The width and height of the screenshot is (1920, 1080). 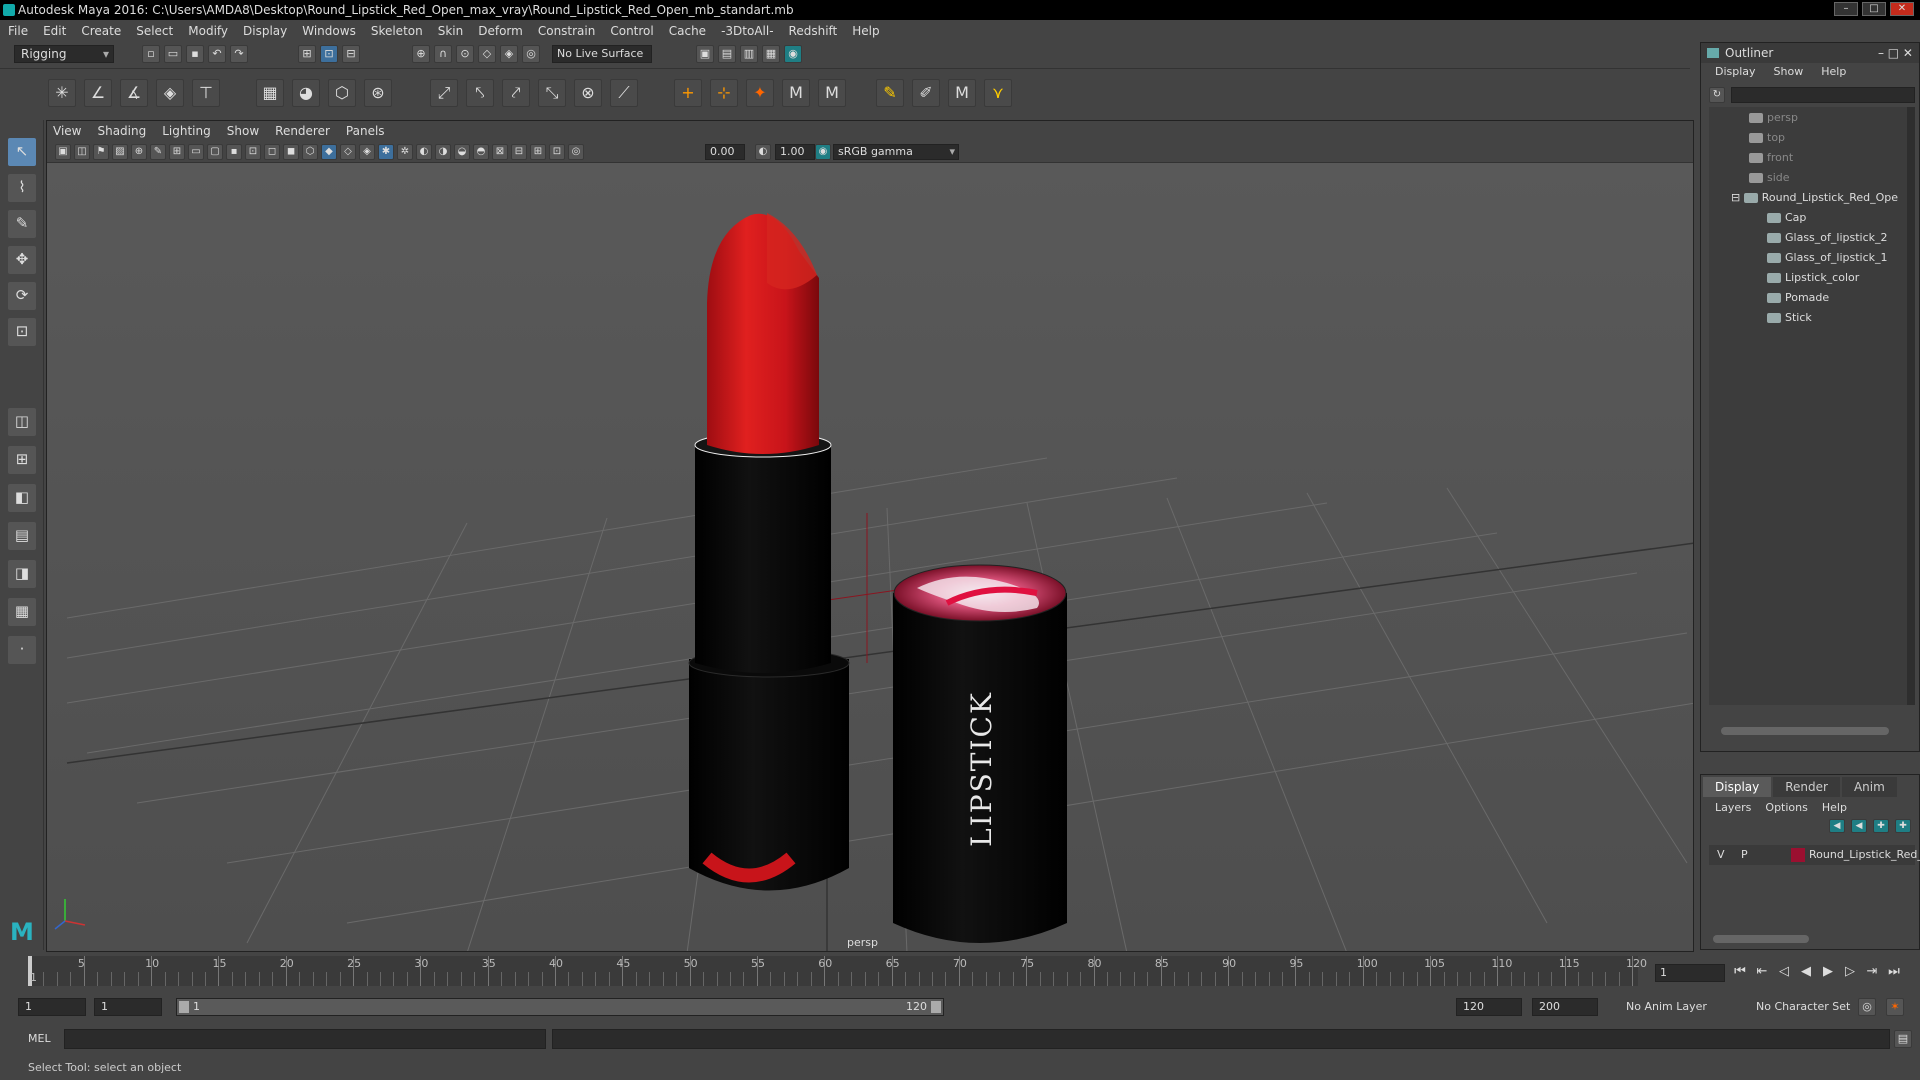 What do you see at coordinates (763, 152) in the screenshot?
I see `gamma-icon: ◐` at bounding box center [763, 152].